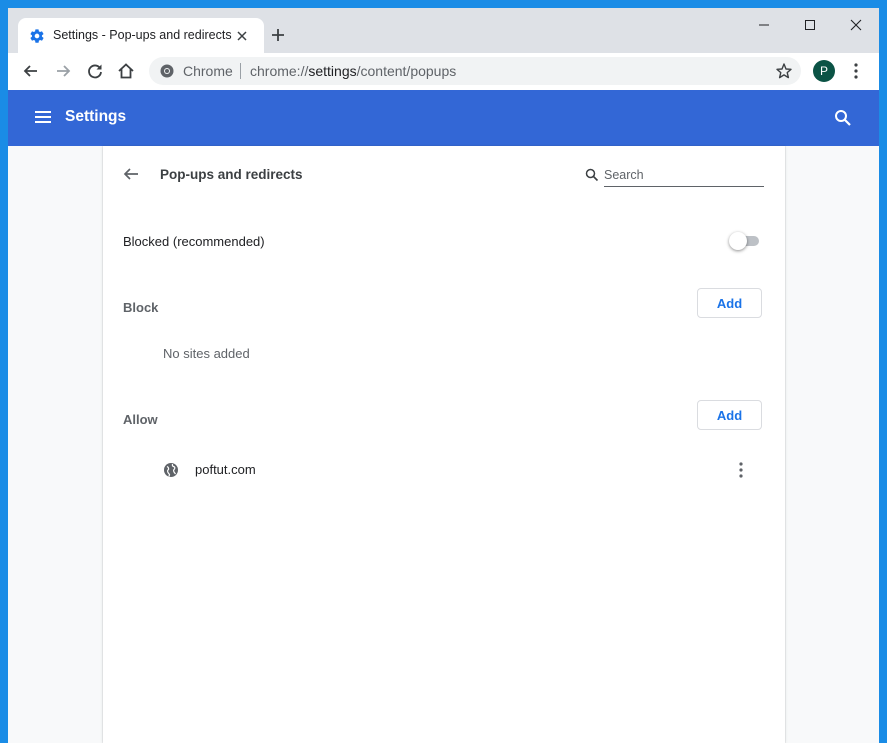 The image size is (887, 743). I want to click on settings-title: Settings, so click(96, 116).